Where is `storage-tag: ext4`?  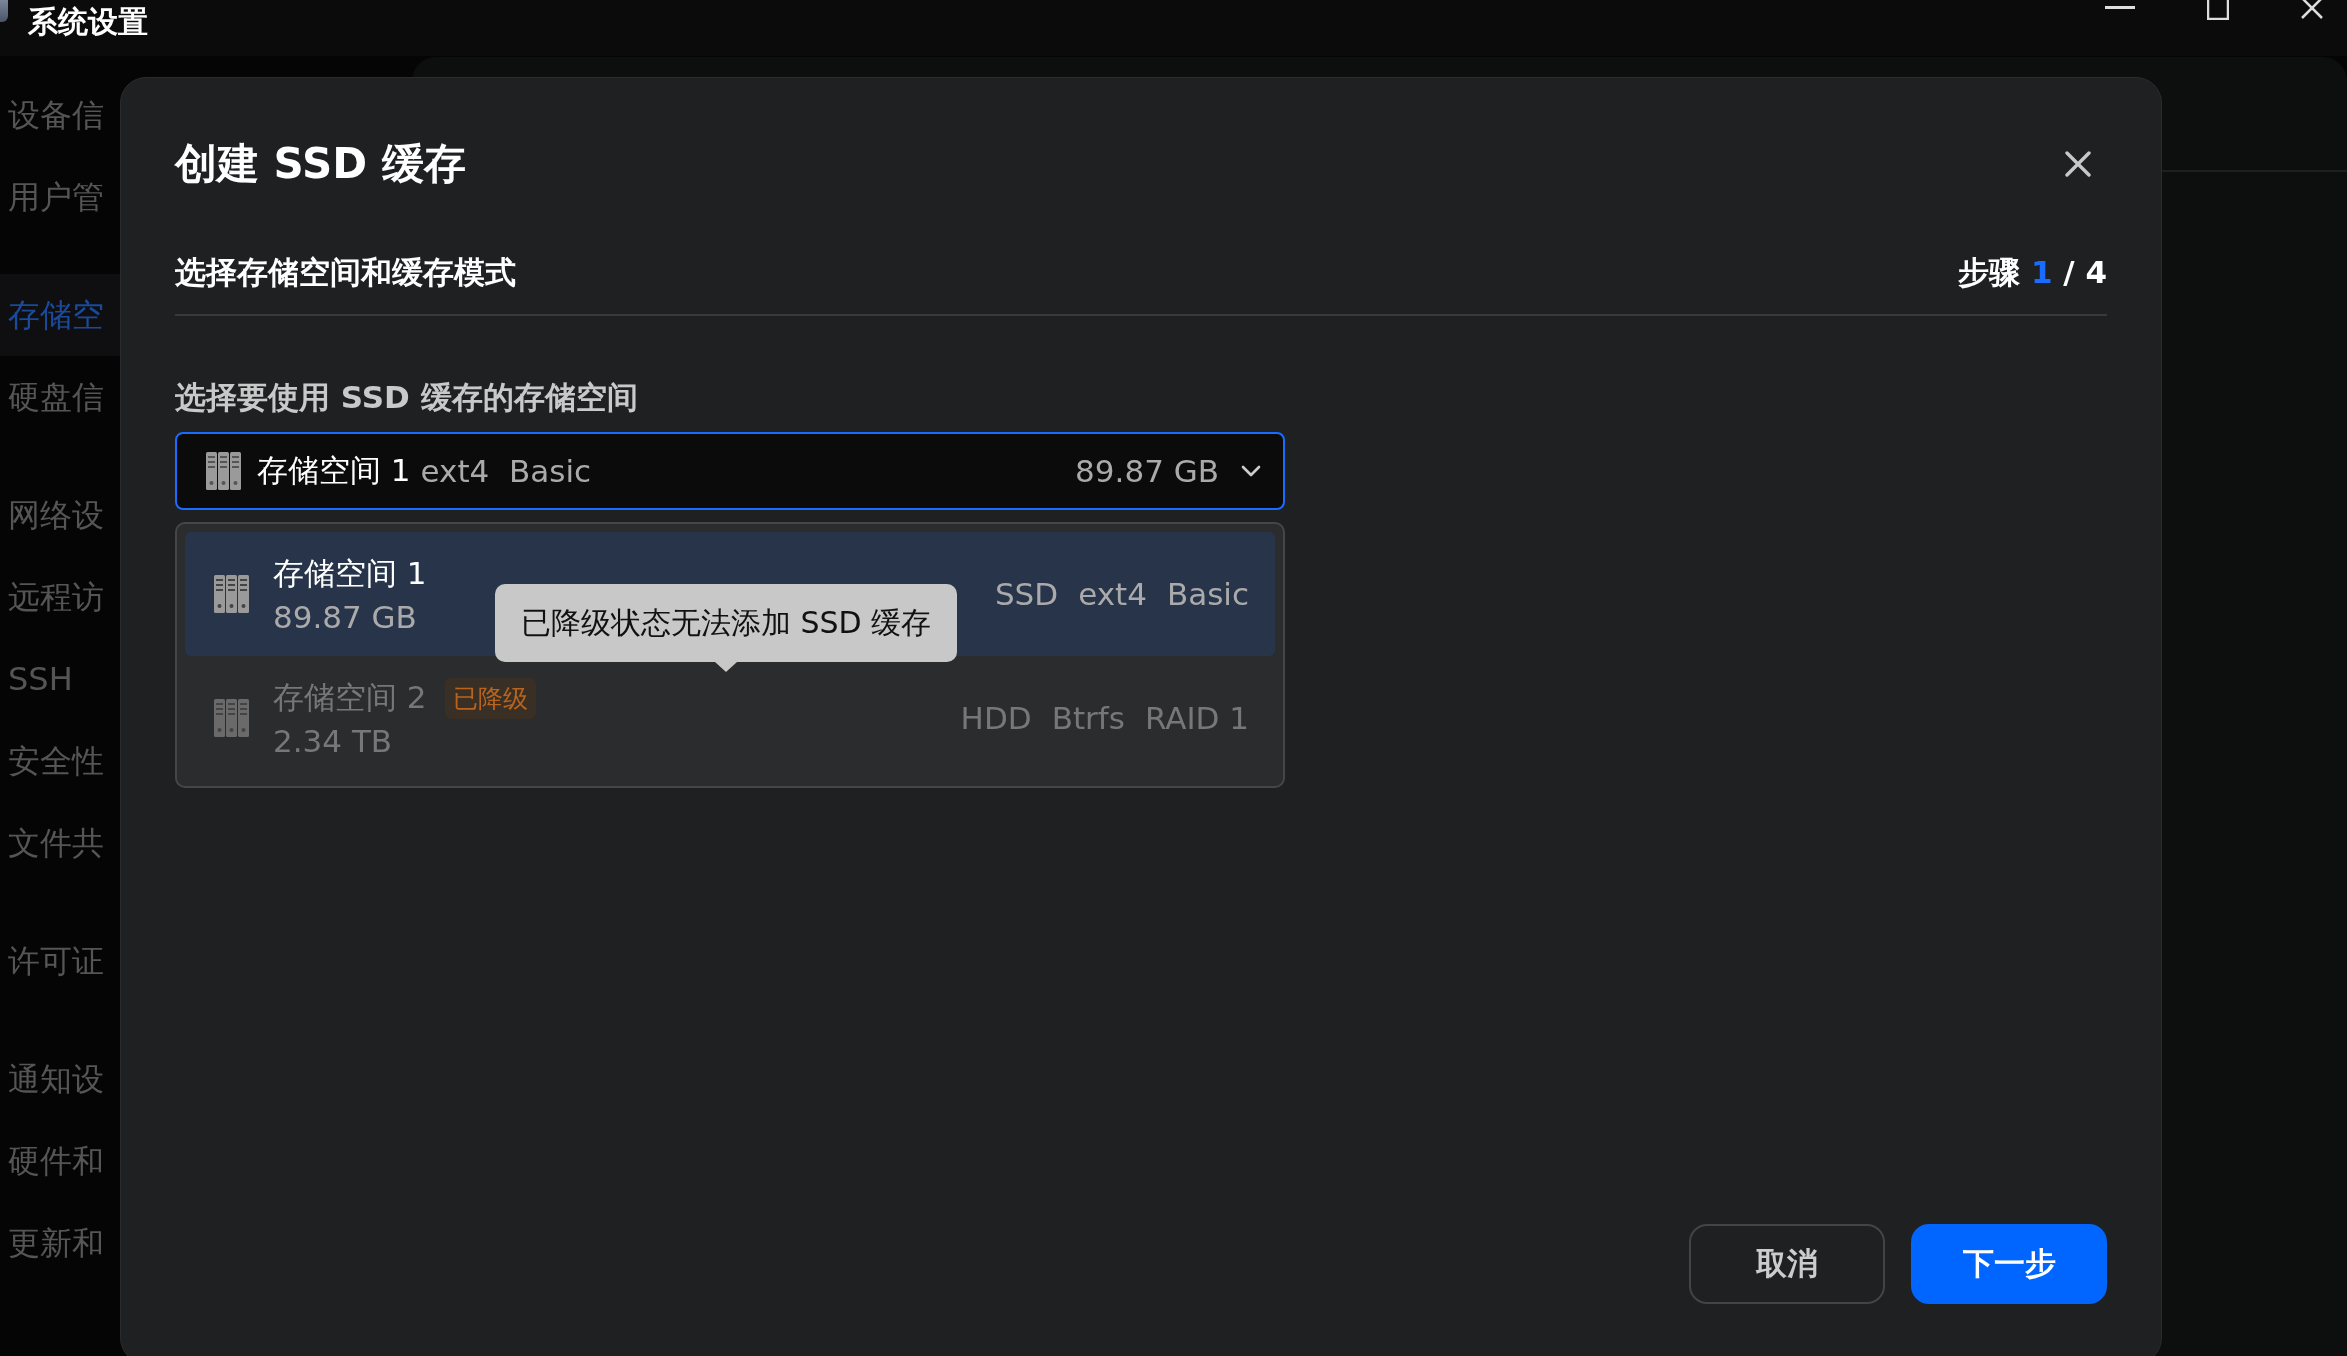 storage-tag: ext4 is located at coordinates (1112, 594).